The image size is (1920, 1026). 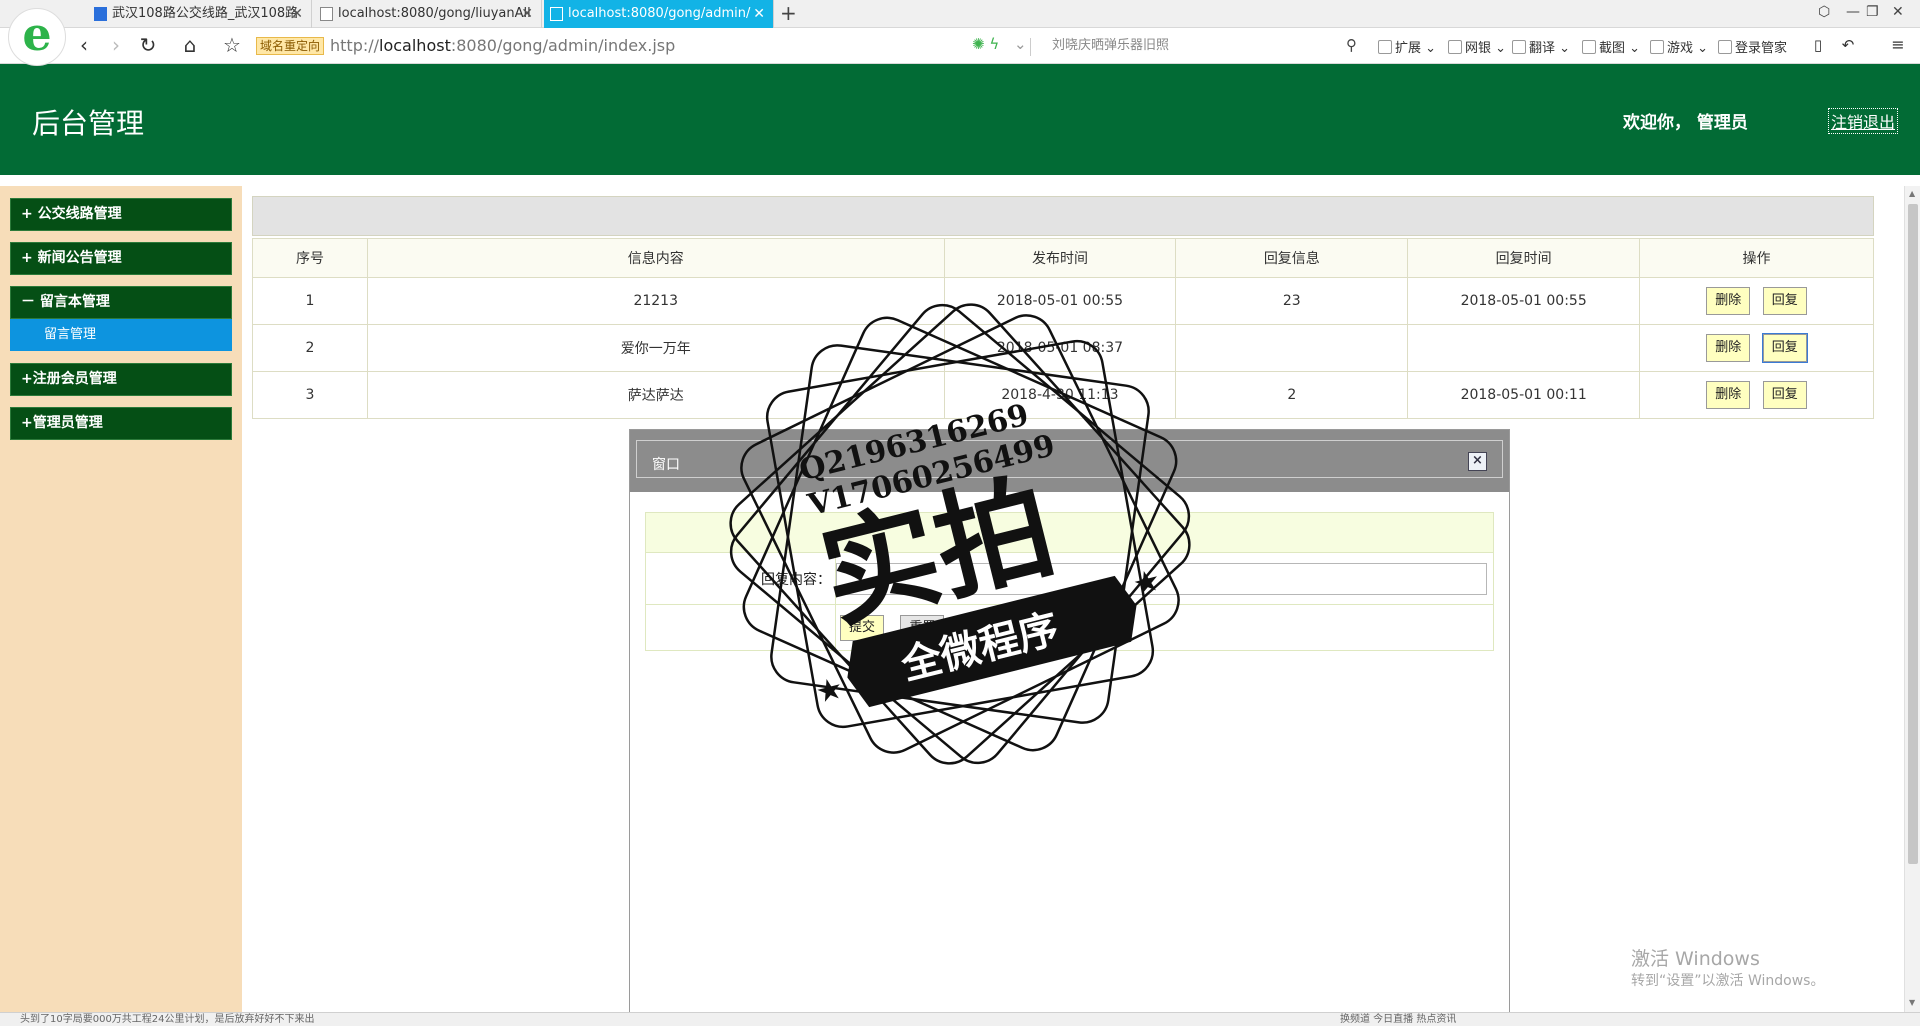 What do you see at coordinates (1060, 258) in the screenshot?
I see `column-header: 发布时间` at bounding box center [1060, 258].